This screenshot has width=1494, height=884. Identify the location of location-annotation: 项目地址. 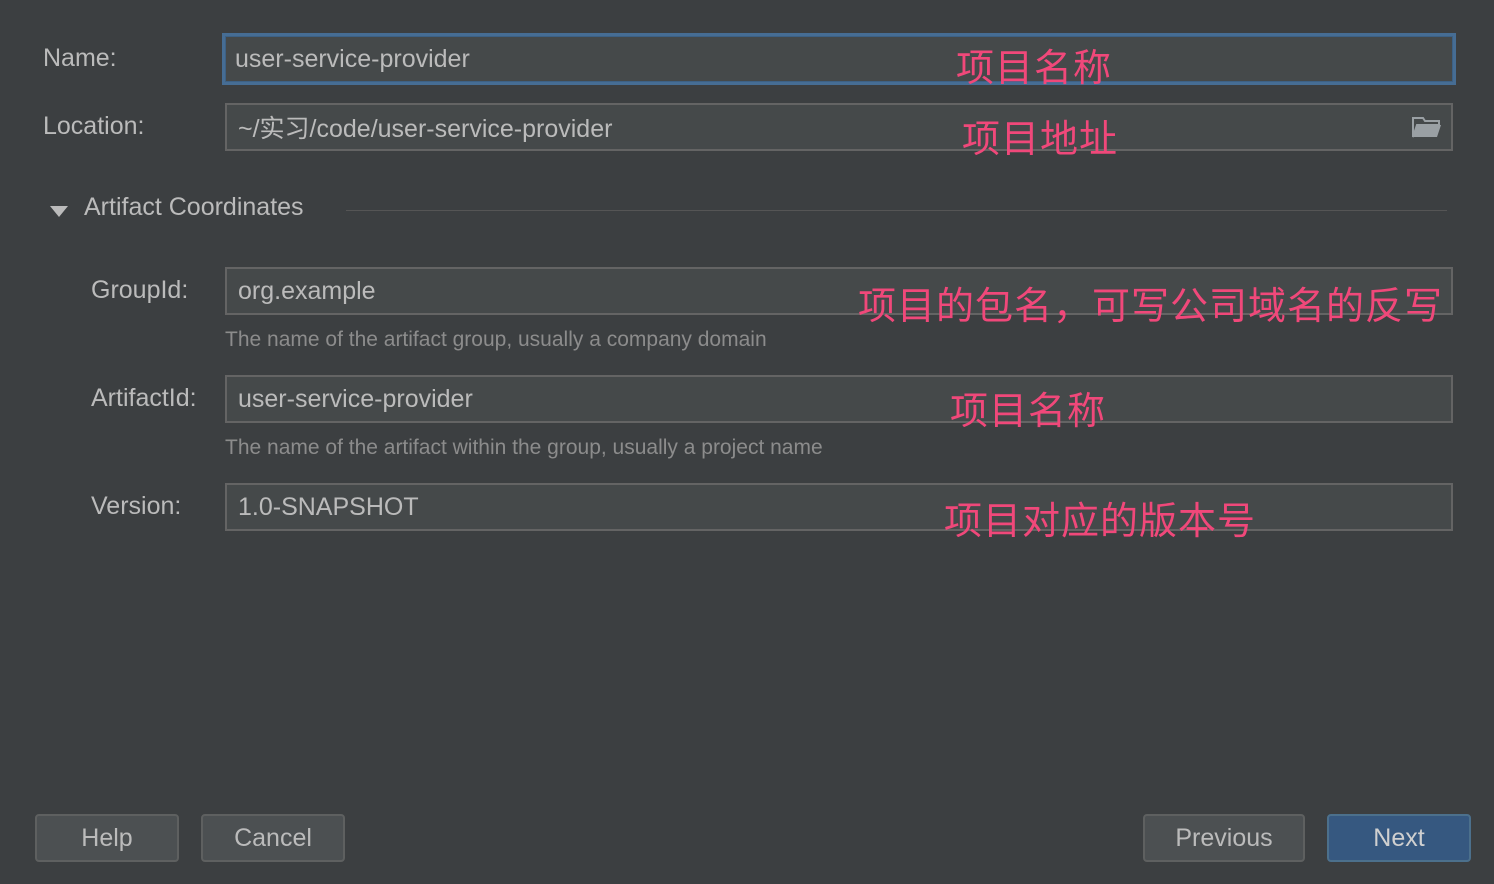
(1040, 139).